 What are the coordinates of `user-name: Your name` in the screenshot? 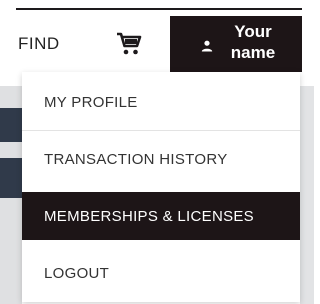 It's located at (253, 42).